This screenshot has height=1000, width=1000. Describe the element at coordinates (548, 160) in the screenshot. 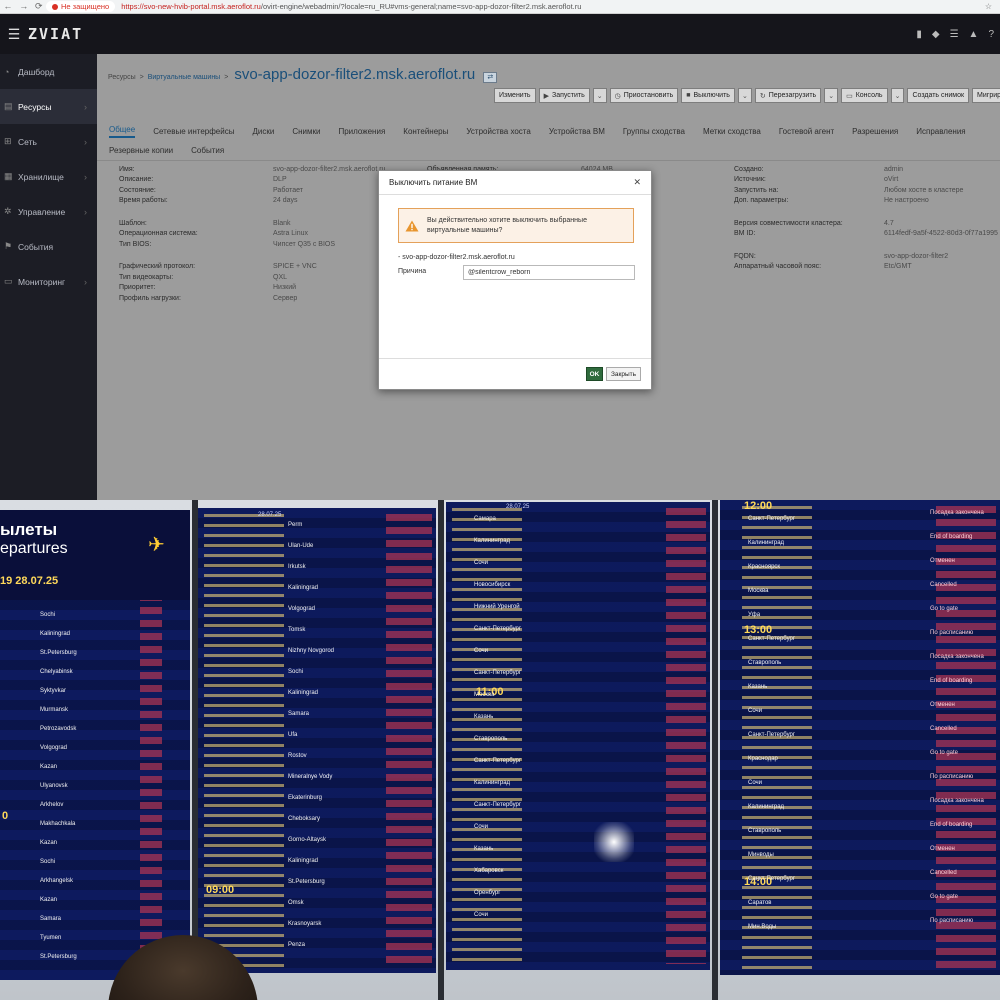

I see `tabs-divider` at that location.